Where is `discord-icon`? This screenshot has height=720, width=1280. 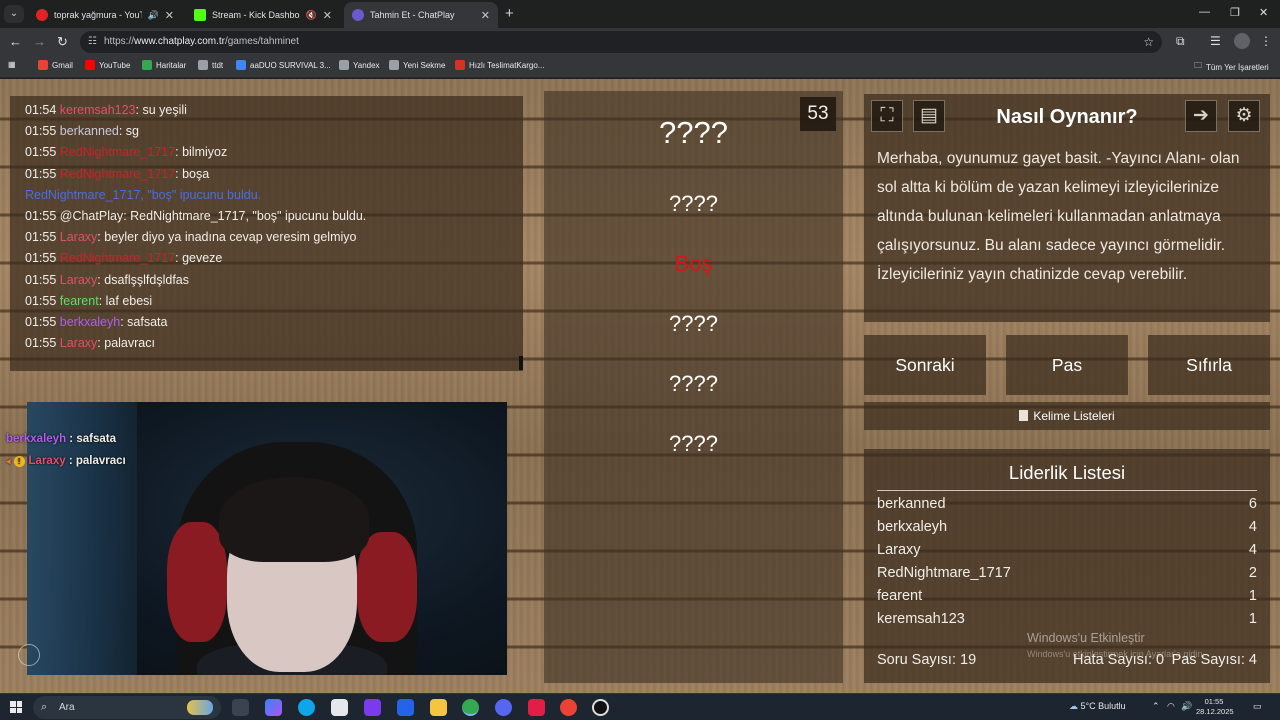 discord-icon is located at coordinates (503, 707).